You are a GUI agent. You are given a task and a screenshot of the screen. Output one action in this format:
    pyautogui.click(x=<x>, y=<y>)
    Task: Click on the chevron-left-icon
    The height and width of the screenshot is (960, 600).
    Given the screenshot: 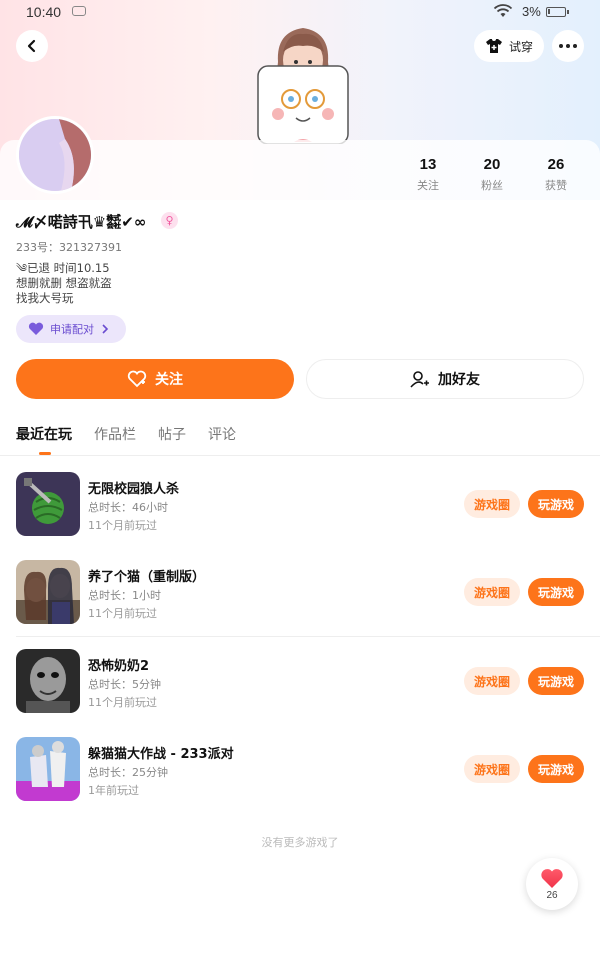 What is the action you would take?
    pyautogui.click(x=31, y=46)
    